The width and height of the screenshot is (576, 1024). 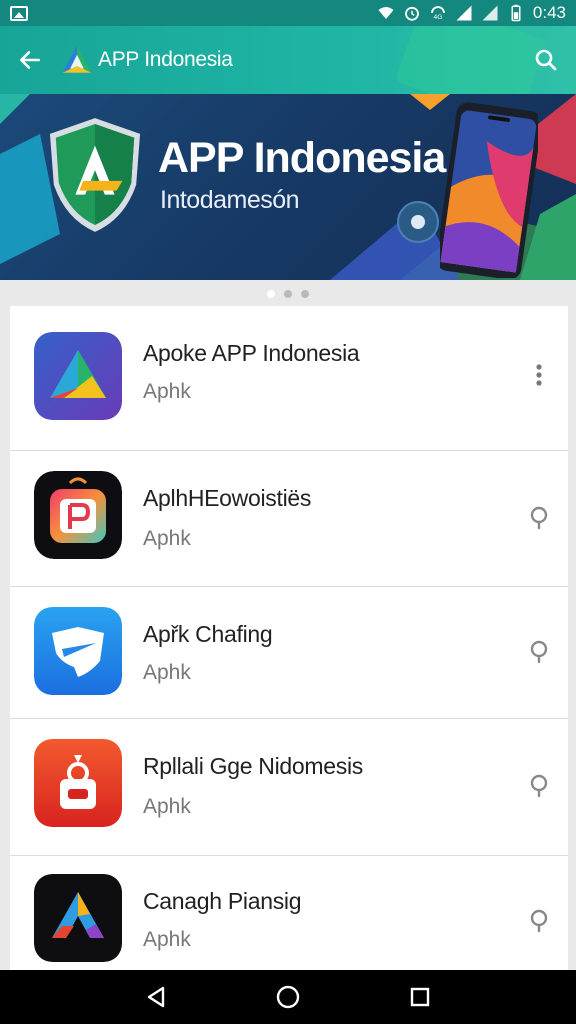 What do you see at coordinates (411, 13) in the screenshot?
I see `alarm-icon` at bounding box center [411, 13].